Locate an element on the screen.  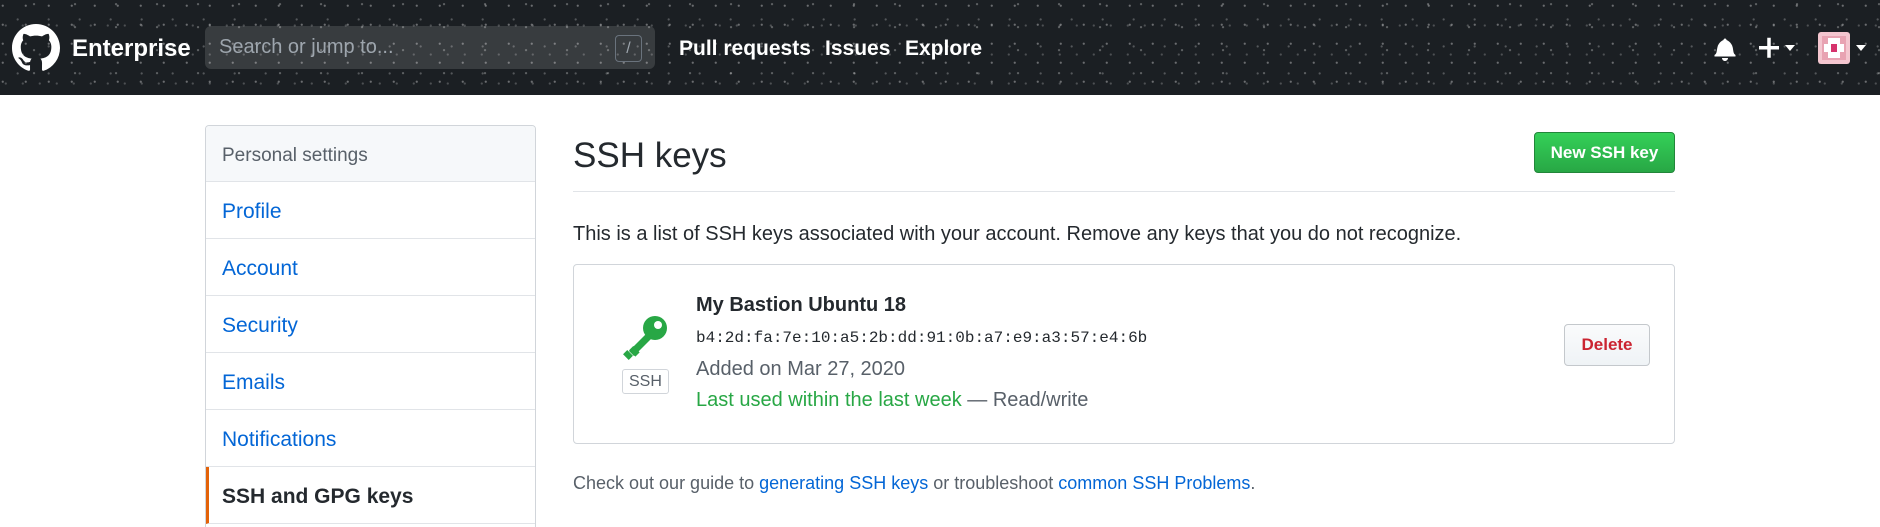
key-icon is located at coordinates (645, 338).